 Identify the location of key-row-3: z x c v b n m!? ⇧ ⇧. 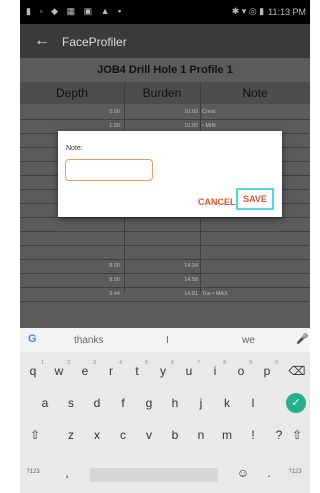
(165, 437).